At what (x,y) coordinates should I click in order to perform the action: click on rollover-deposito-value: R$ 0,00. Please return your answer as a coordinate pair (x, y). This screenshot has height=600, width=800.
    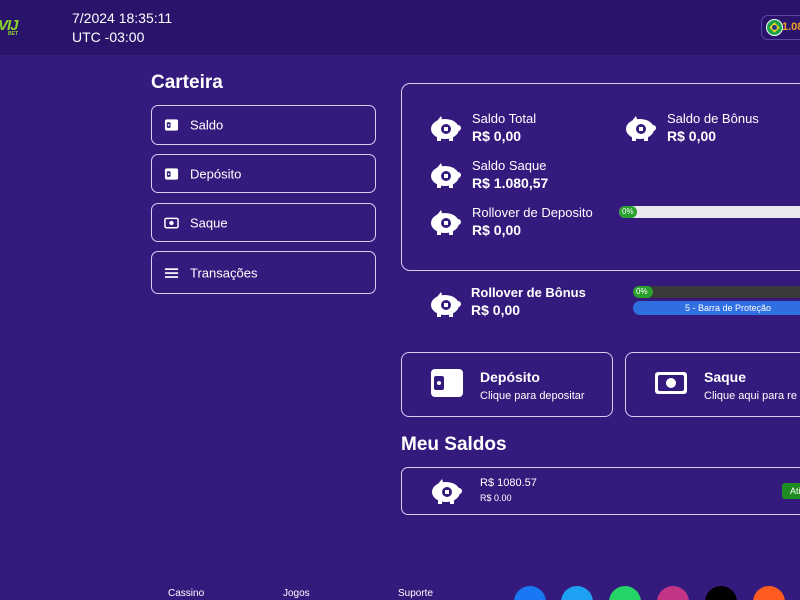
    Looking at the image, I should click on (497, 230).